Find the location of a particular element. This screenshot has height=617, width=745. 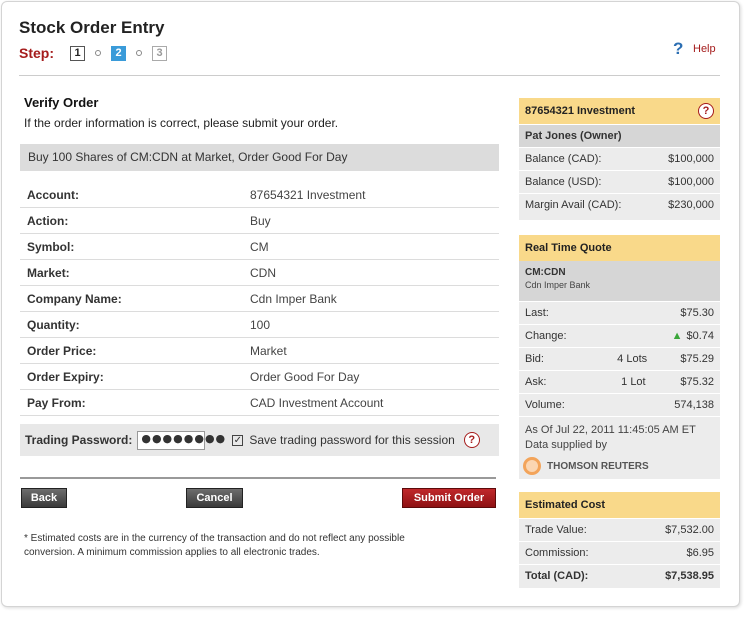

step-1: 1 is located at coordinates (77, 53).